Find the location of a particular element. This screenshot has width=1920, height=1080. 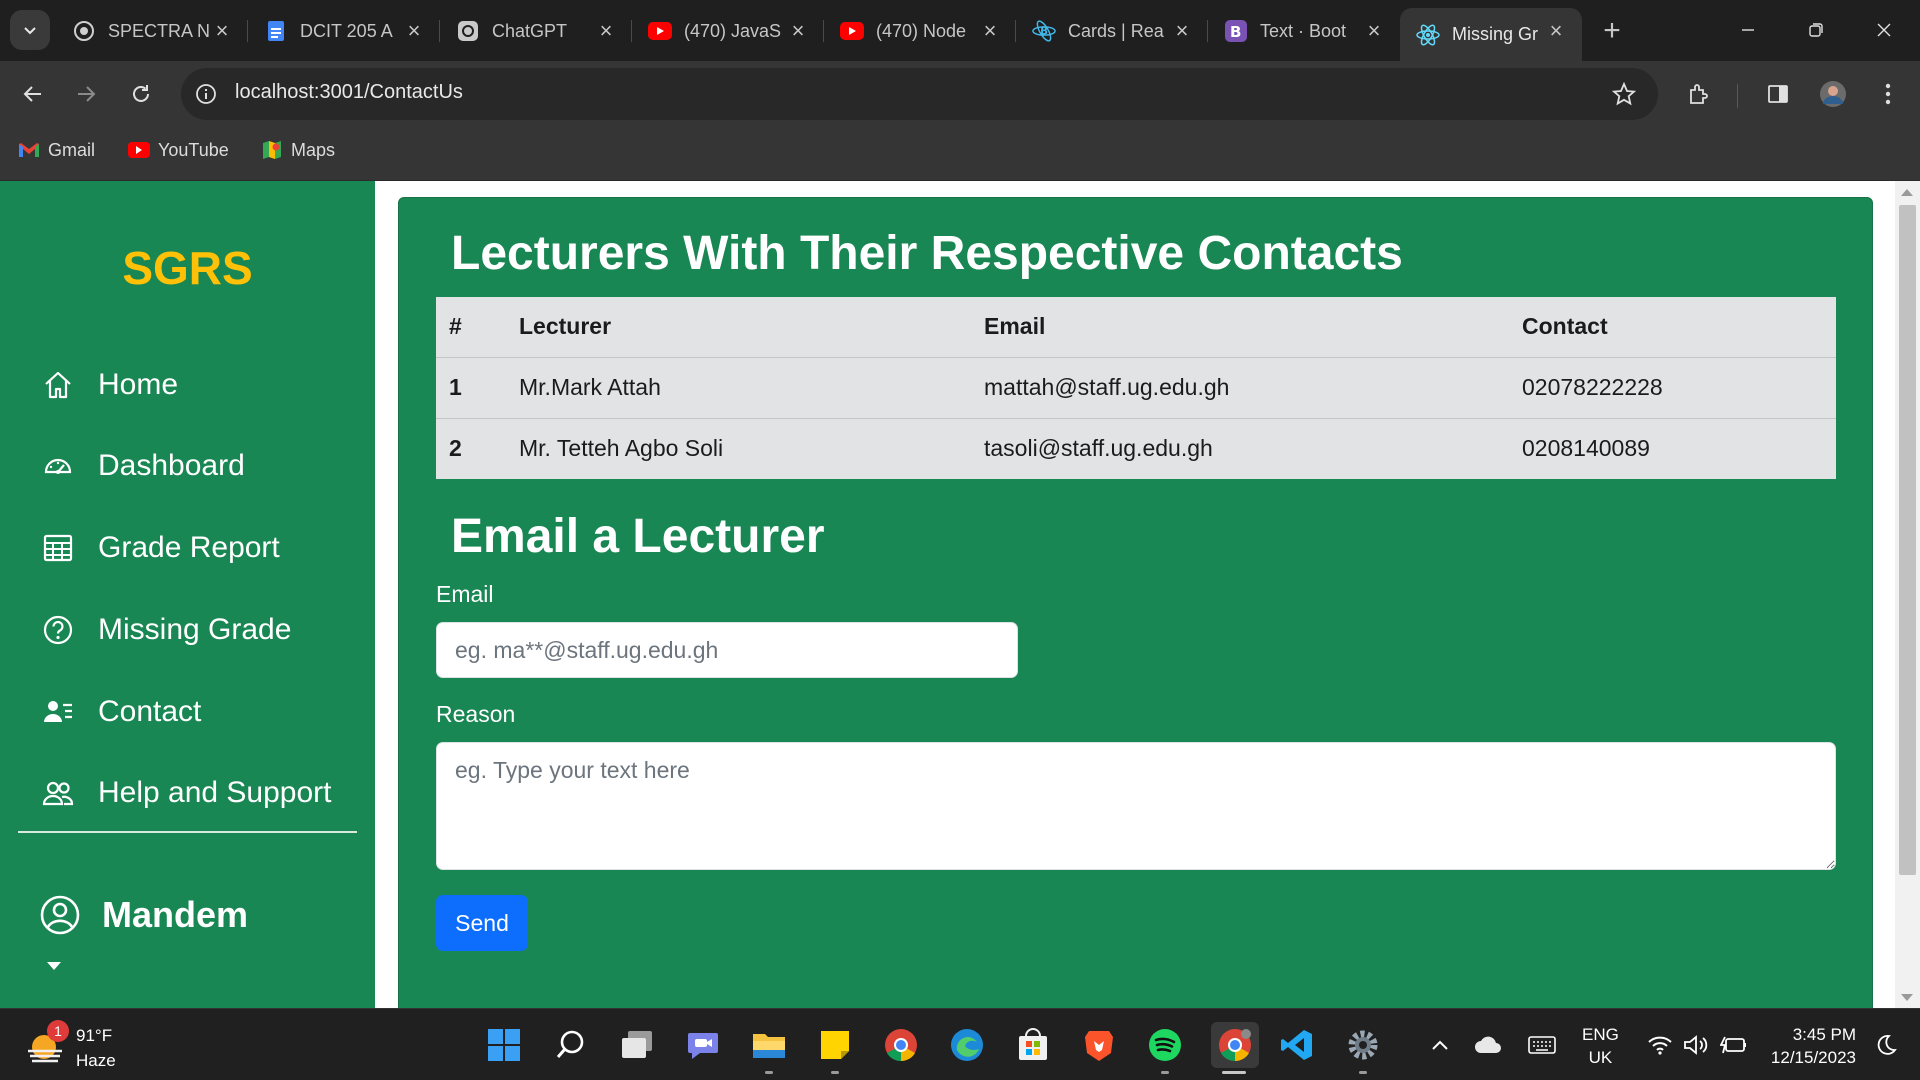

bookmark-label: Gmail is located at coordinates (72, 149).